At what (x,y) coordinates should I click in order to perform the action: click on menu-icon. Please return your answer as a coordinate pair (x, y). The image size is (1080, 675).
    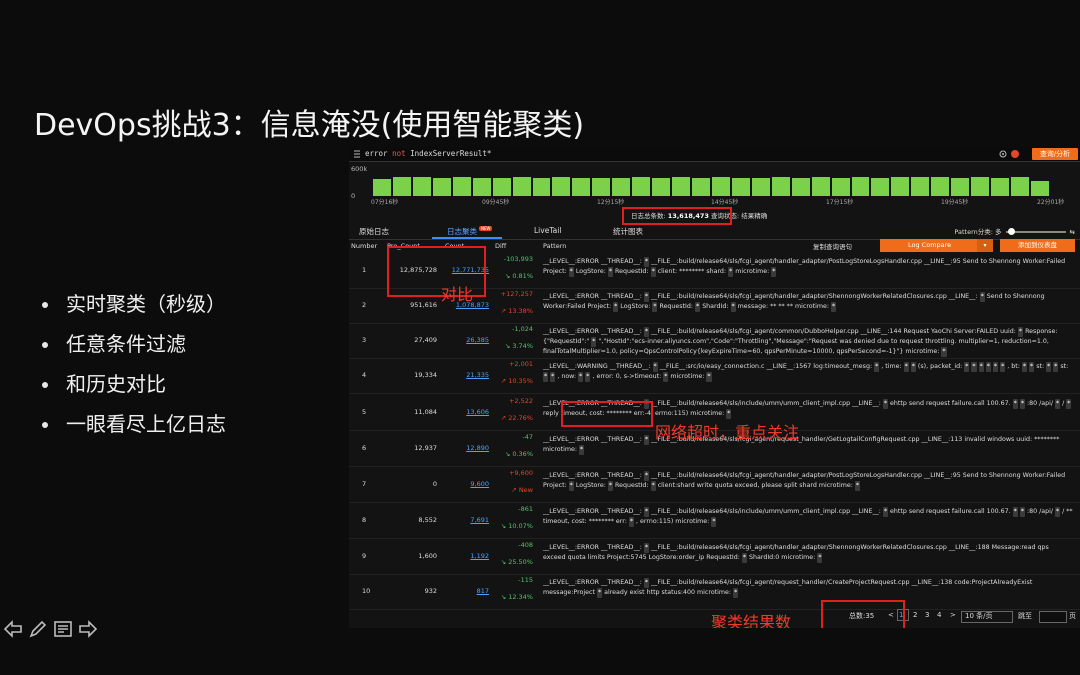
    Looking at the image, I should click on (357, 154).